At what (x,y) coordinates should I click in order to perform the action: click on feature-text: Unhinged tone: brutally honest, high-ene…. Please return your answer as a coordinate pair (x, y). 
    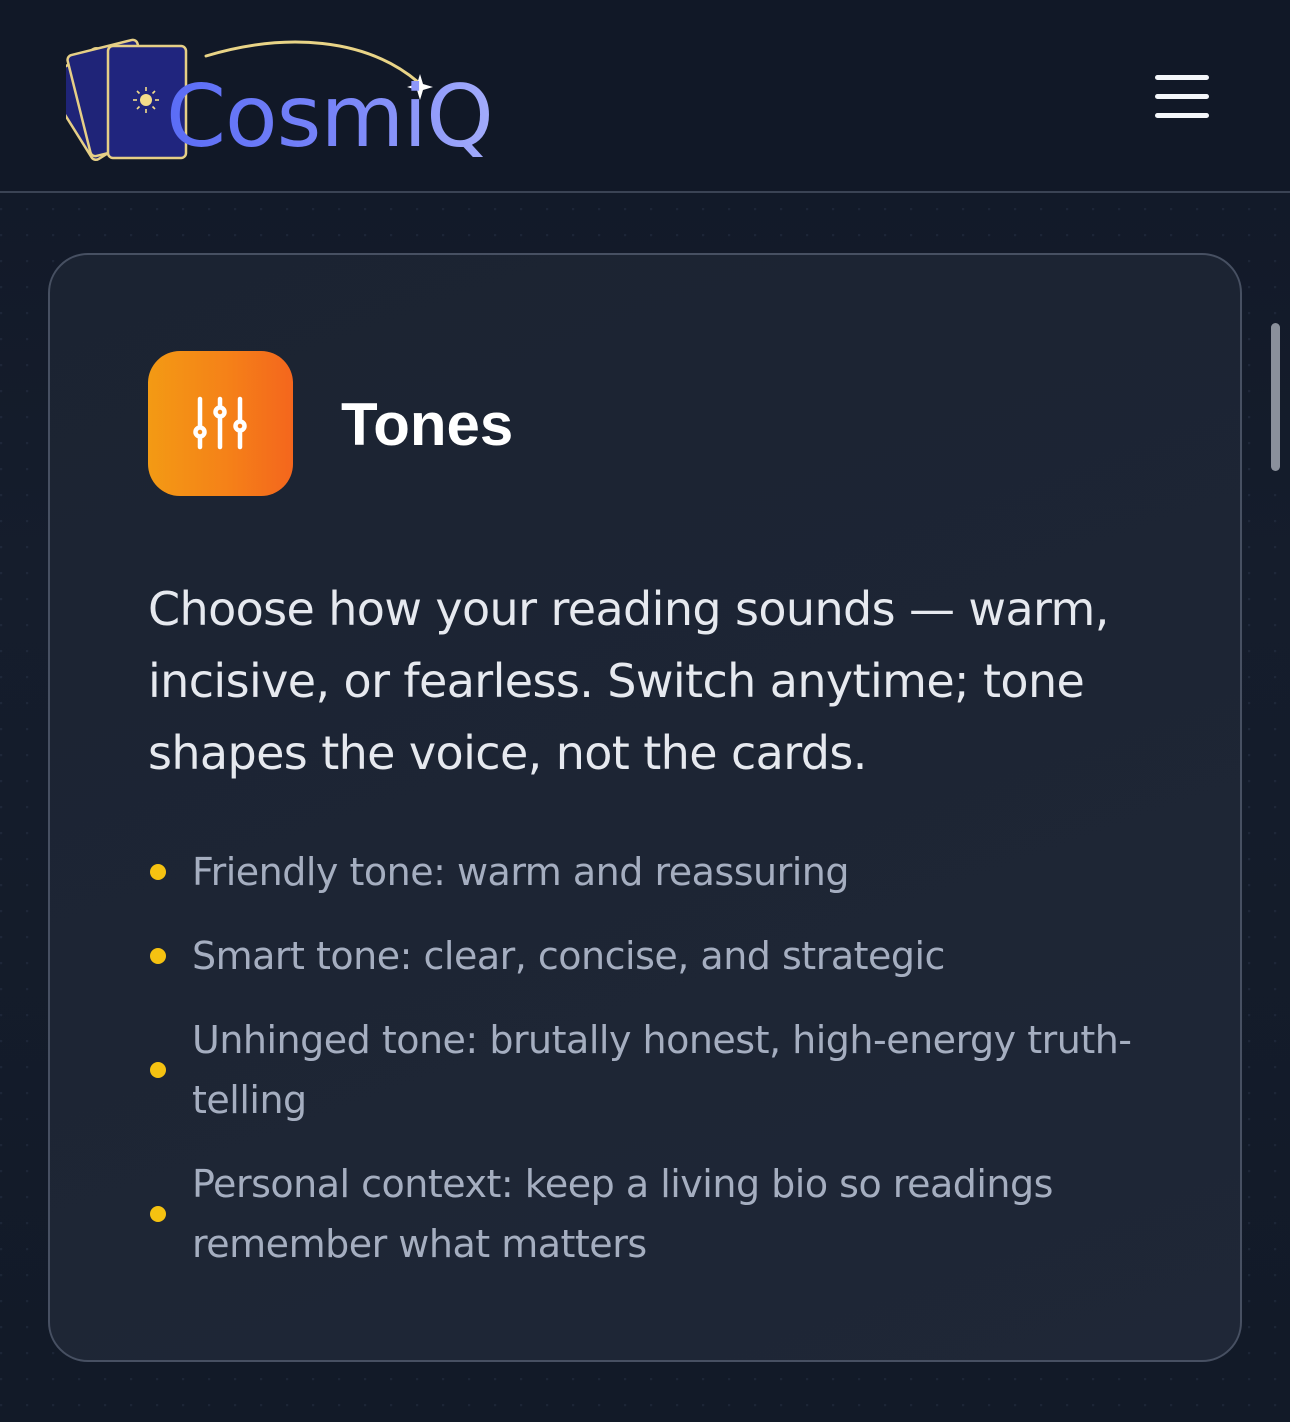
    Looking at the image, I should click on (662, 1070).